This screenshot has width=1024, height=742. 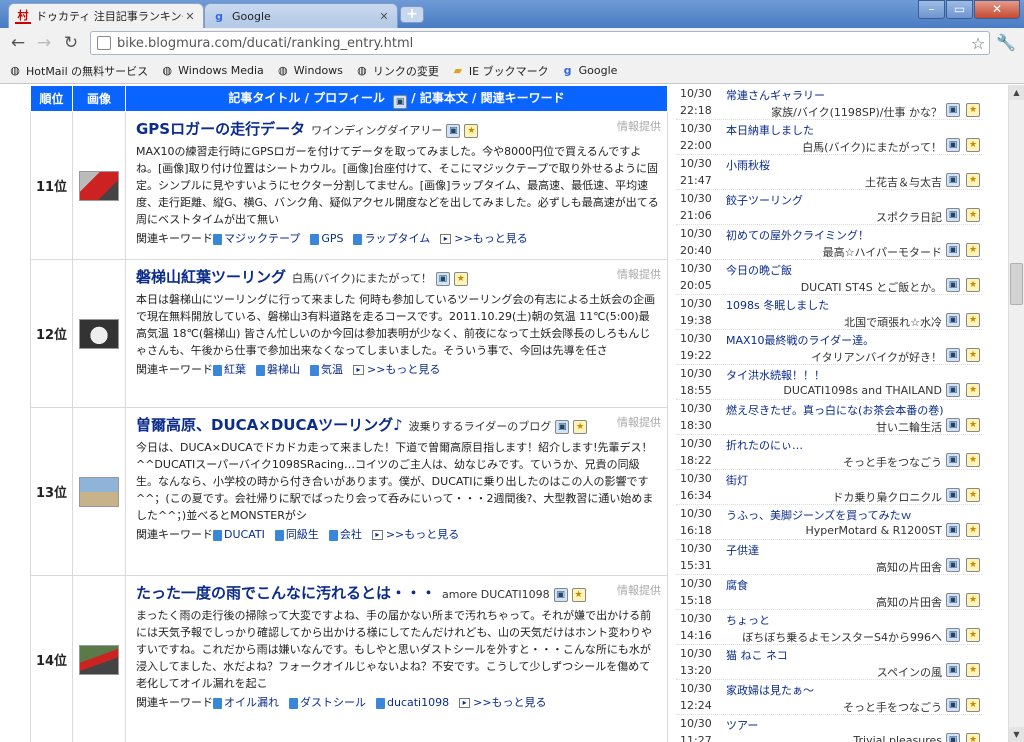 What do you see at coordinates (759, 270) in the screenshot?
I see `post-title-link: 今日の晩ご飯` at bounding box center [759, 270].